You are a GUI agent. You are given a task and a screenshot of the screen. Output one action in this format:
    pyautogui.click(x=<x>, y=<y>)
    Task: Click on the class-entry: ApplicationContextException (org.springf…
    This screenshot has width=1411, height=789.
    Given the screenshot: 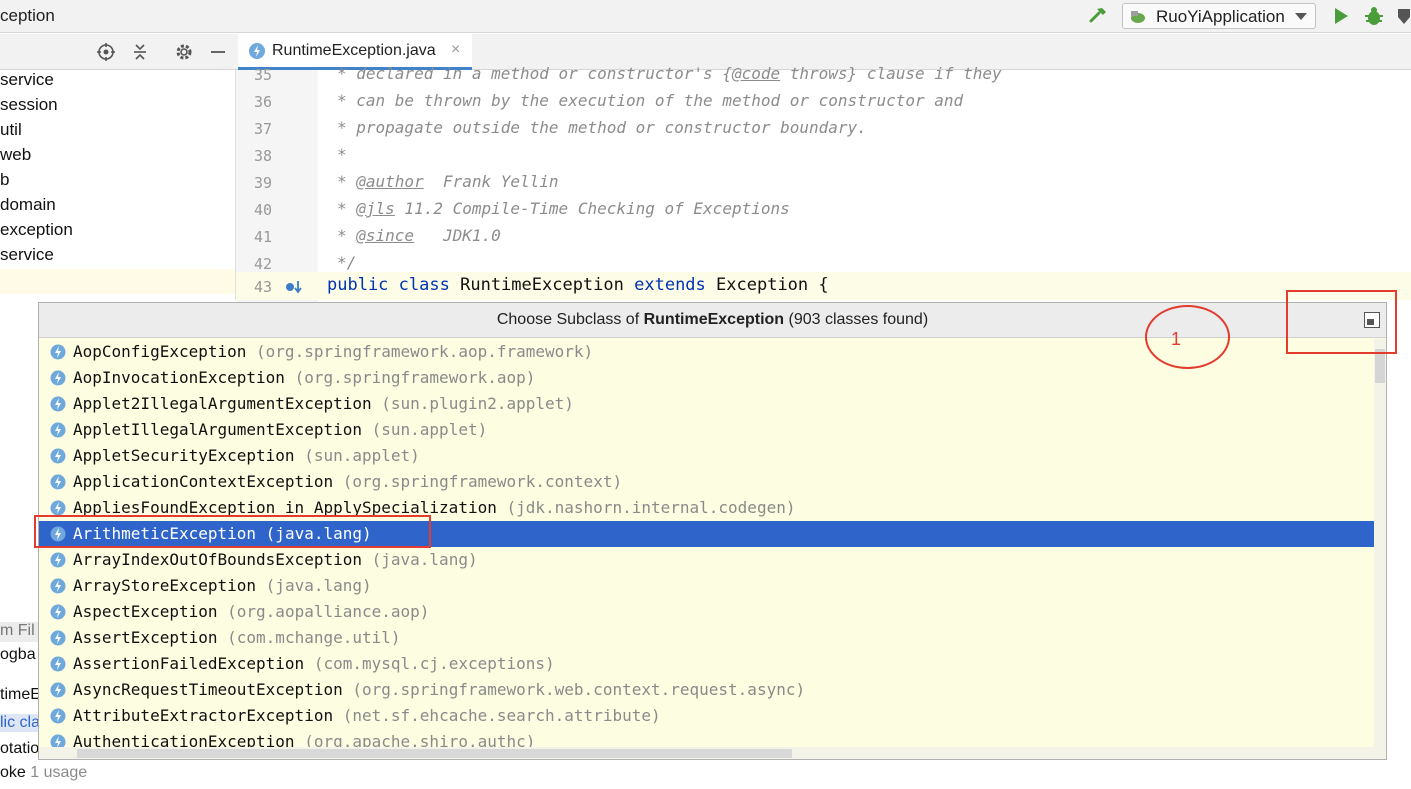 What is the action you would take?
    pyautogui.click(x=347, y=481)
    